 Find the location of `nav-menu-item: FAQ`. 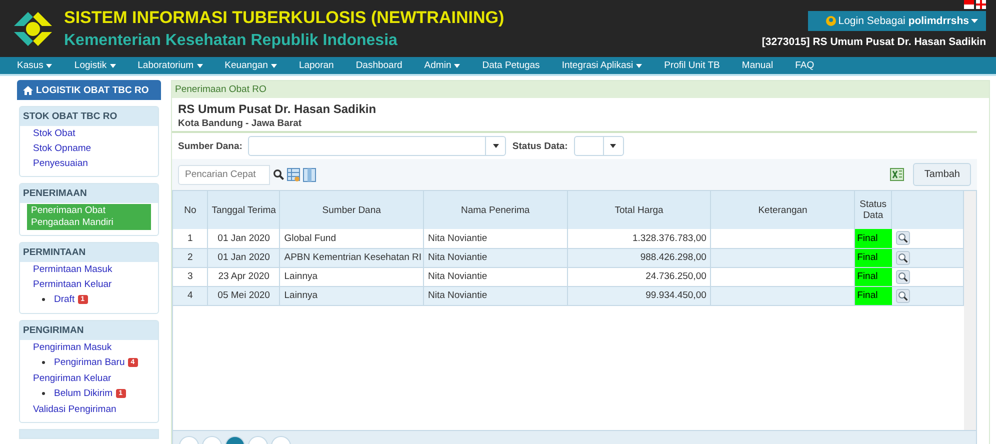

nav-menu-item: FAQ is located at coordinates (805, 65).